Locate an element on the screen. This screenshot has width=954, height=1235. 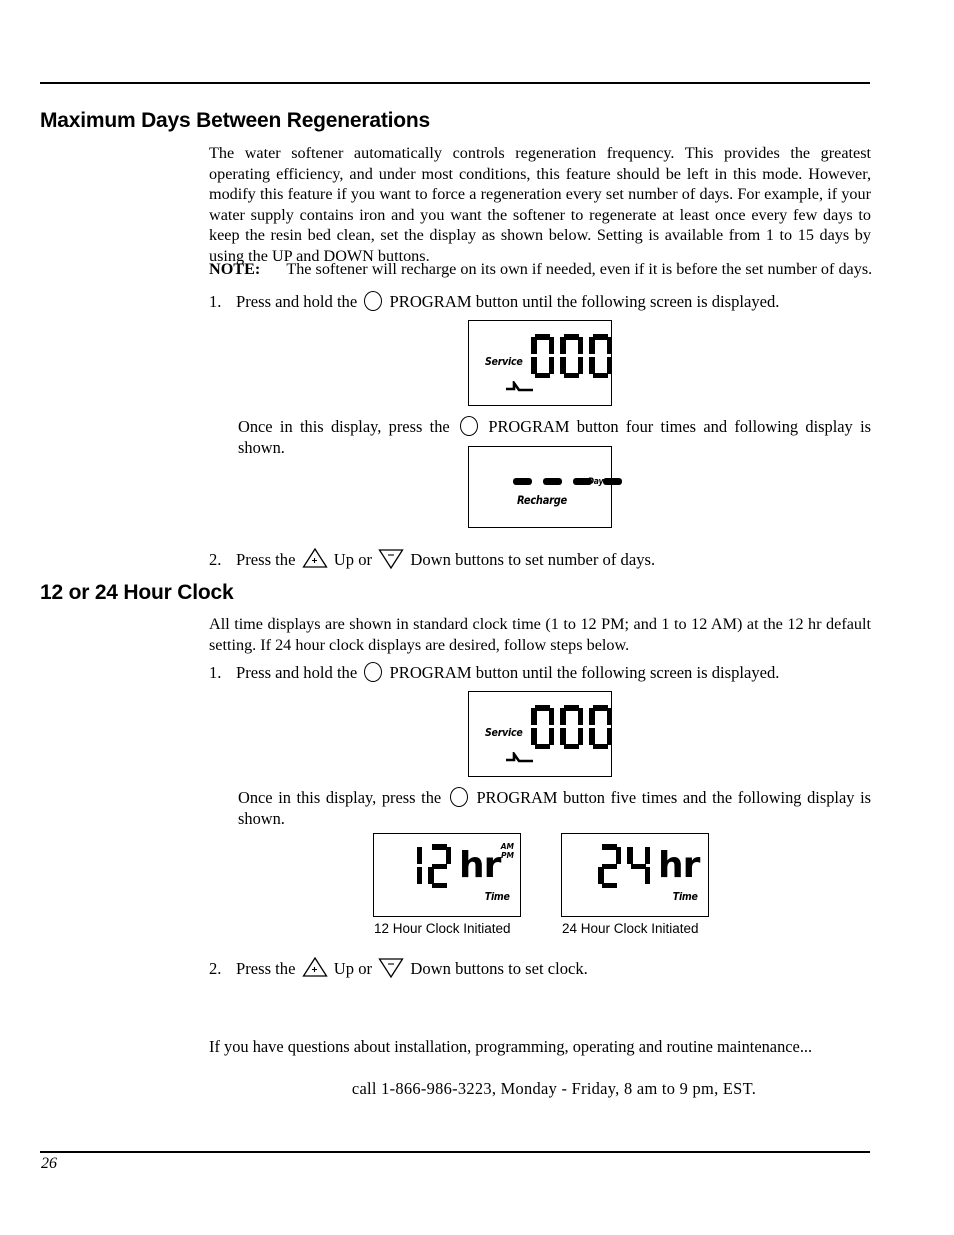
section-heading-12-or-24-hour-clock: 12 or 24 Hour Clock is located at coordinates (137, 592).